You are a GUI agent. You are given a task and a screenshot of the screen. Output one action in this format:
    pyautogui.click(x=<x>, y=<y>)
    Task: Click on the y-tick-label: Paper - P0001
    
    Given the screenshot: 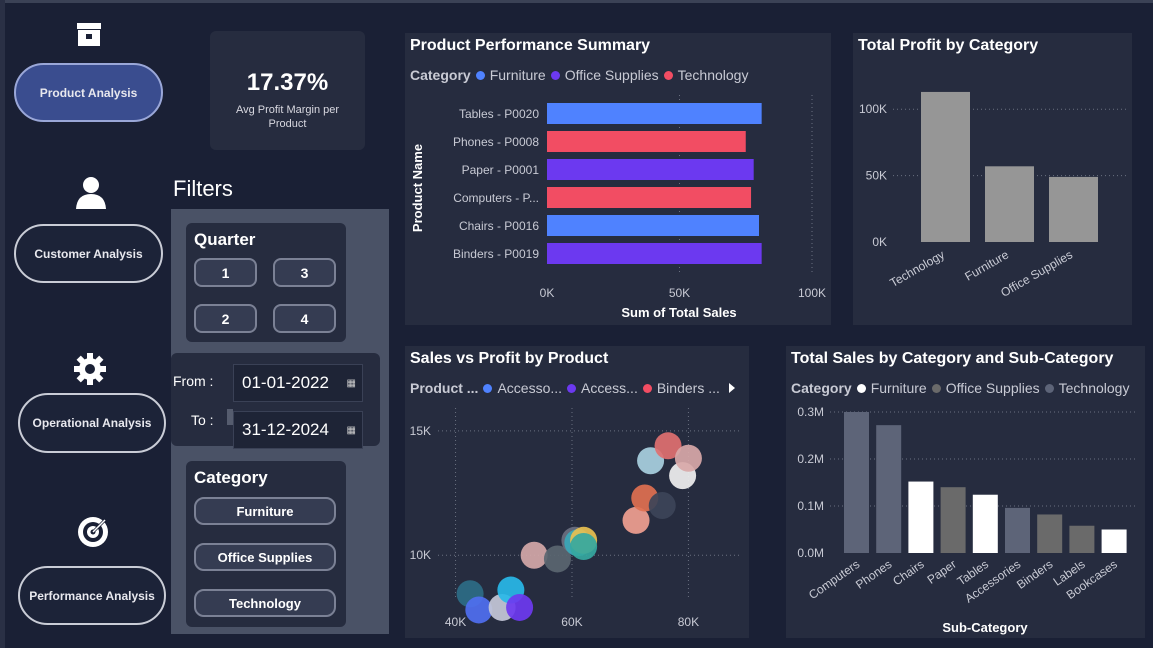 What is the action you would take?
    pyautogui.click(x=501, y=170)
    